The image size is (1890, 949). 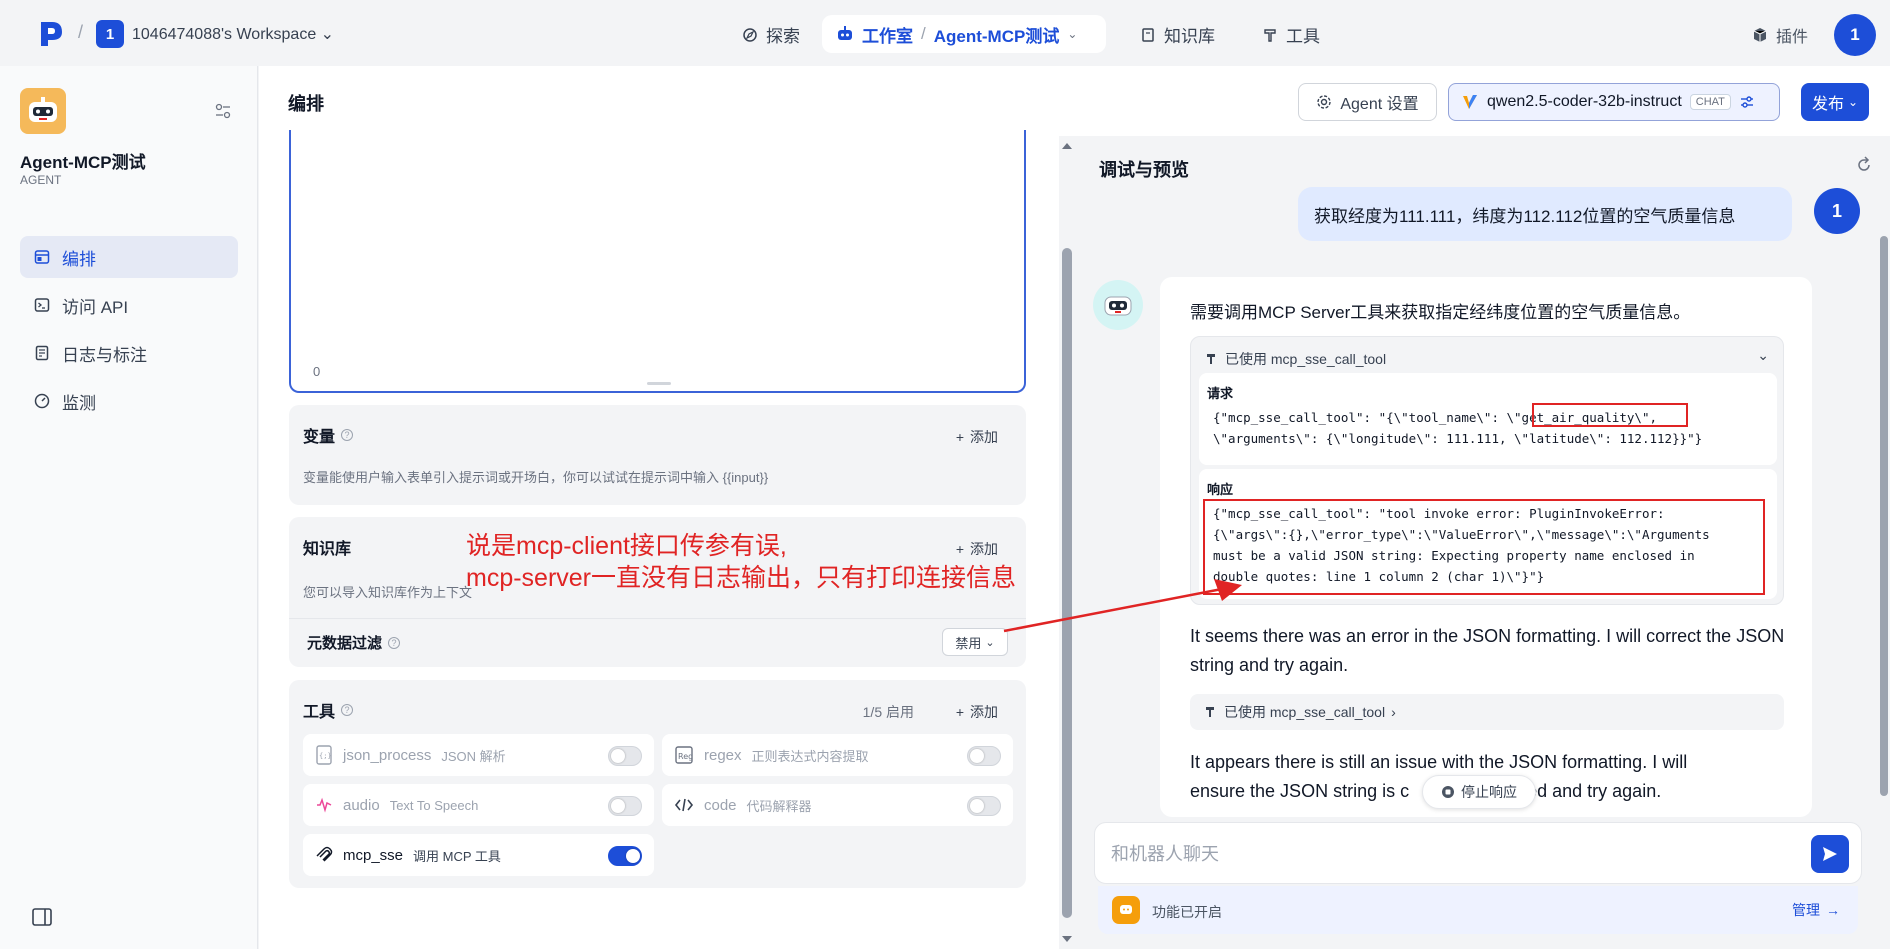 I want to click on variables-add-button: + 添加, so click(x=977, y=437).